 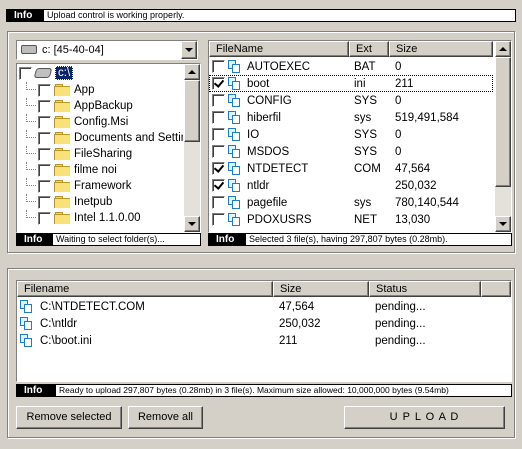 I want to click on file-row: hiberfil sys 519,491,584, so click(x=351, y=117).